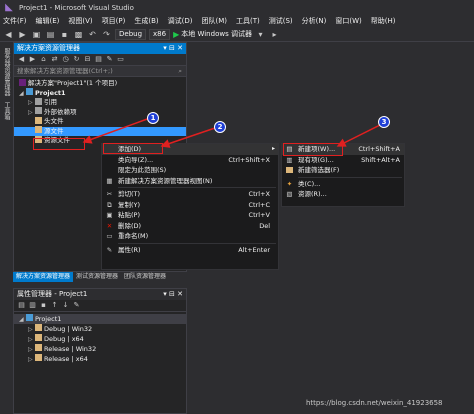 Image resolution: width=474 pixels, height=414 pixels. What do you see at coordinates (259, 204) in the screenshot?
I see `menu-item-shortcut: Ctrl+C` at bounding box center [259, 204].